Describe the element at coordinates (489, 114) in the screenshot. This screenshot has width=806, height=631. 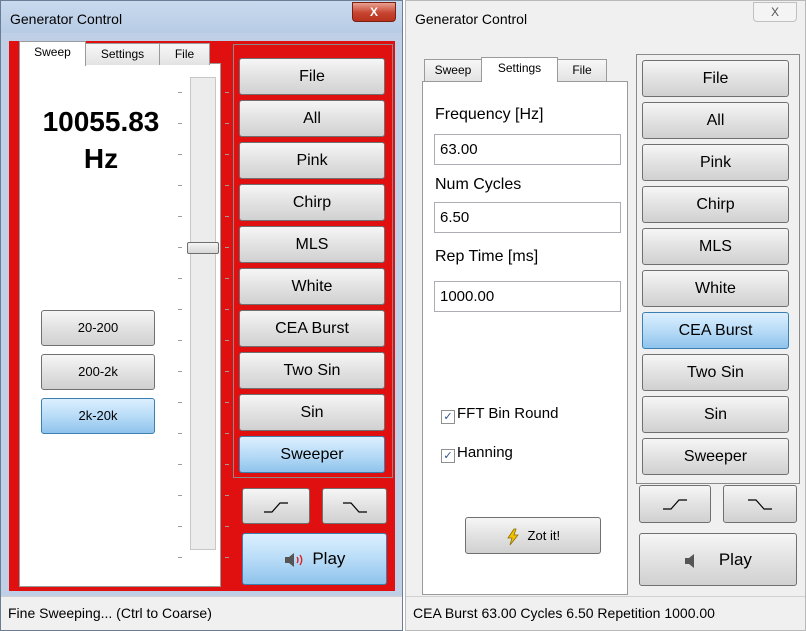
I see `frequency-label: Frequency [Hz]` at that location.